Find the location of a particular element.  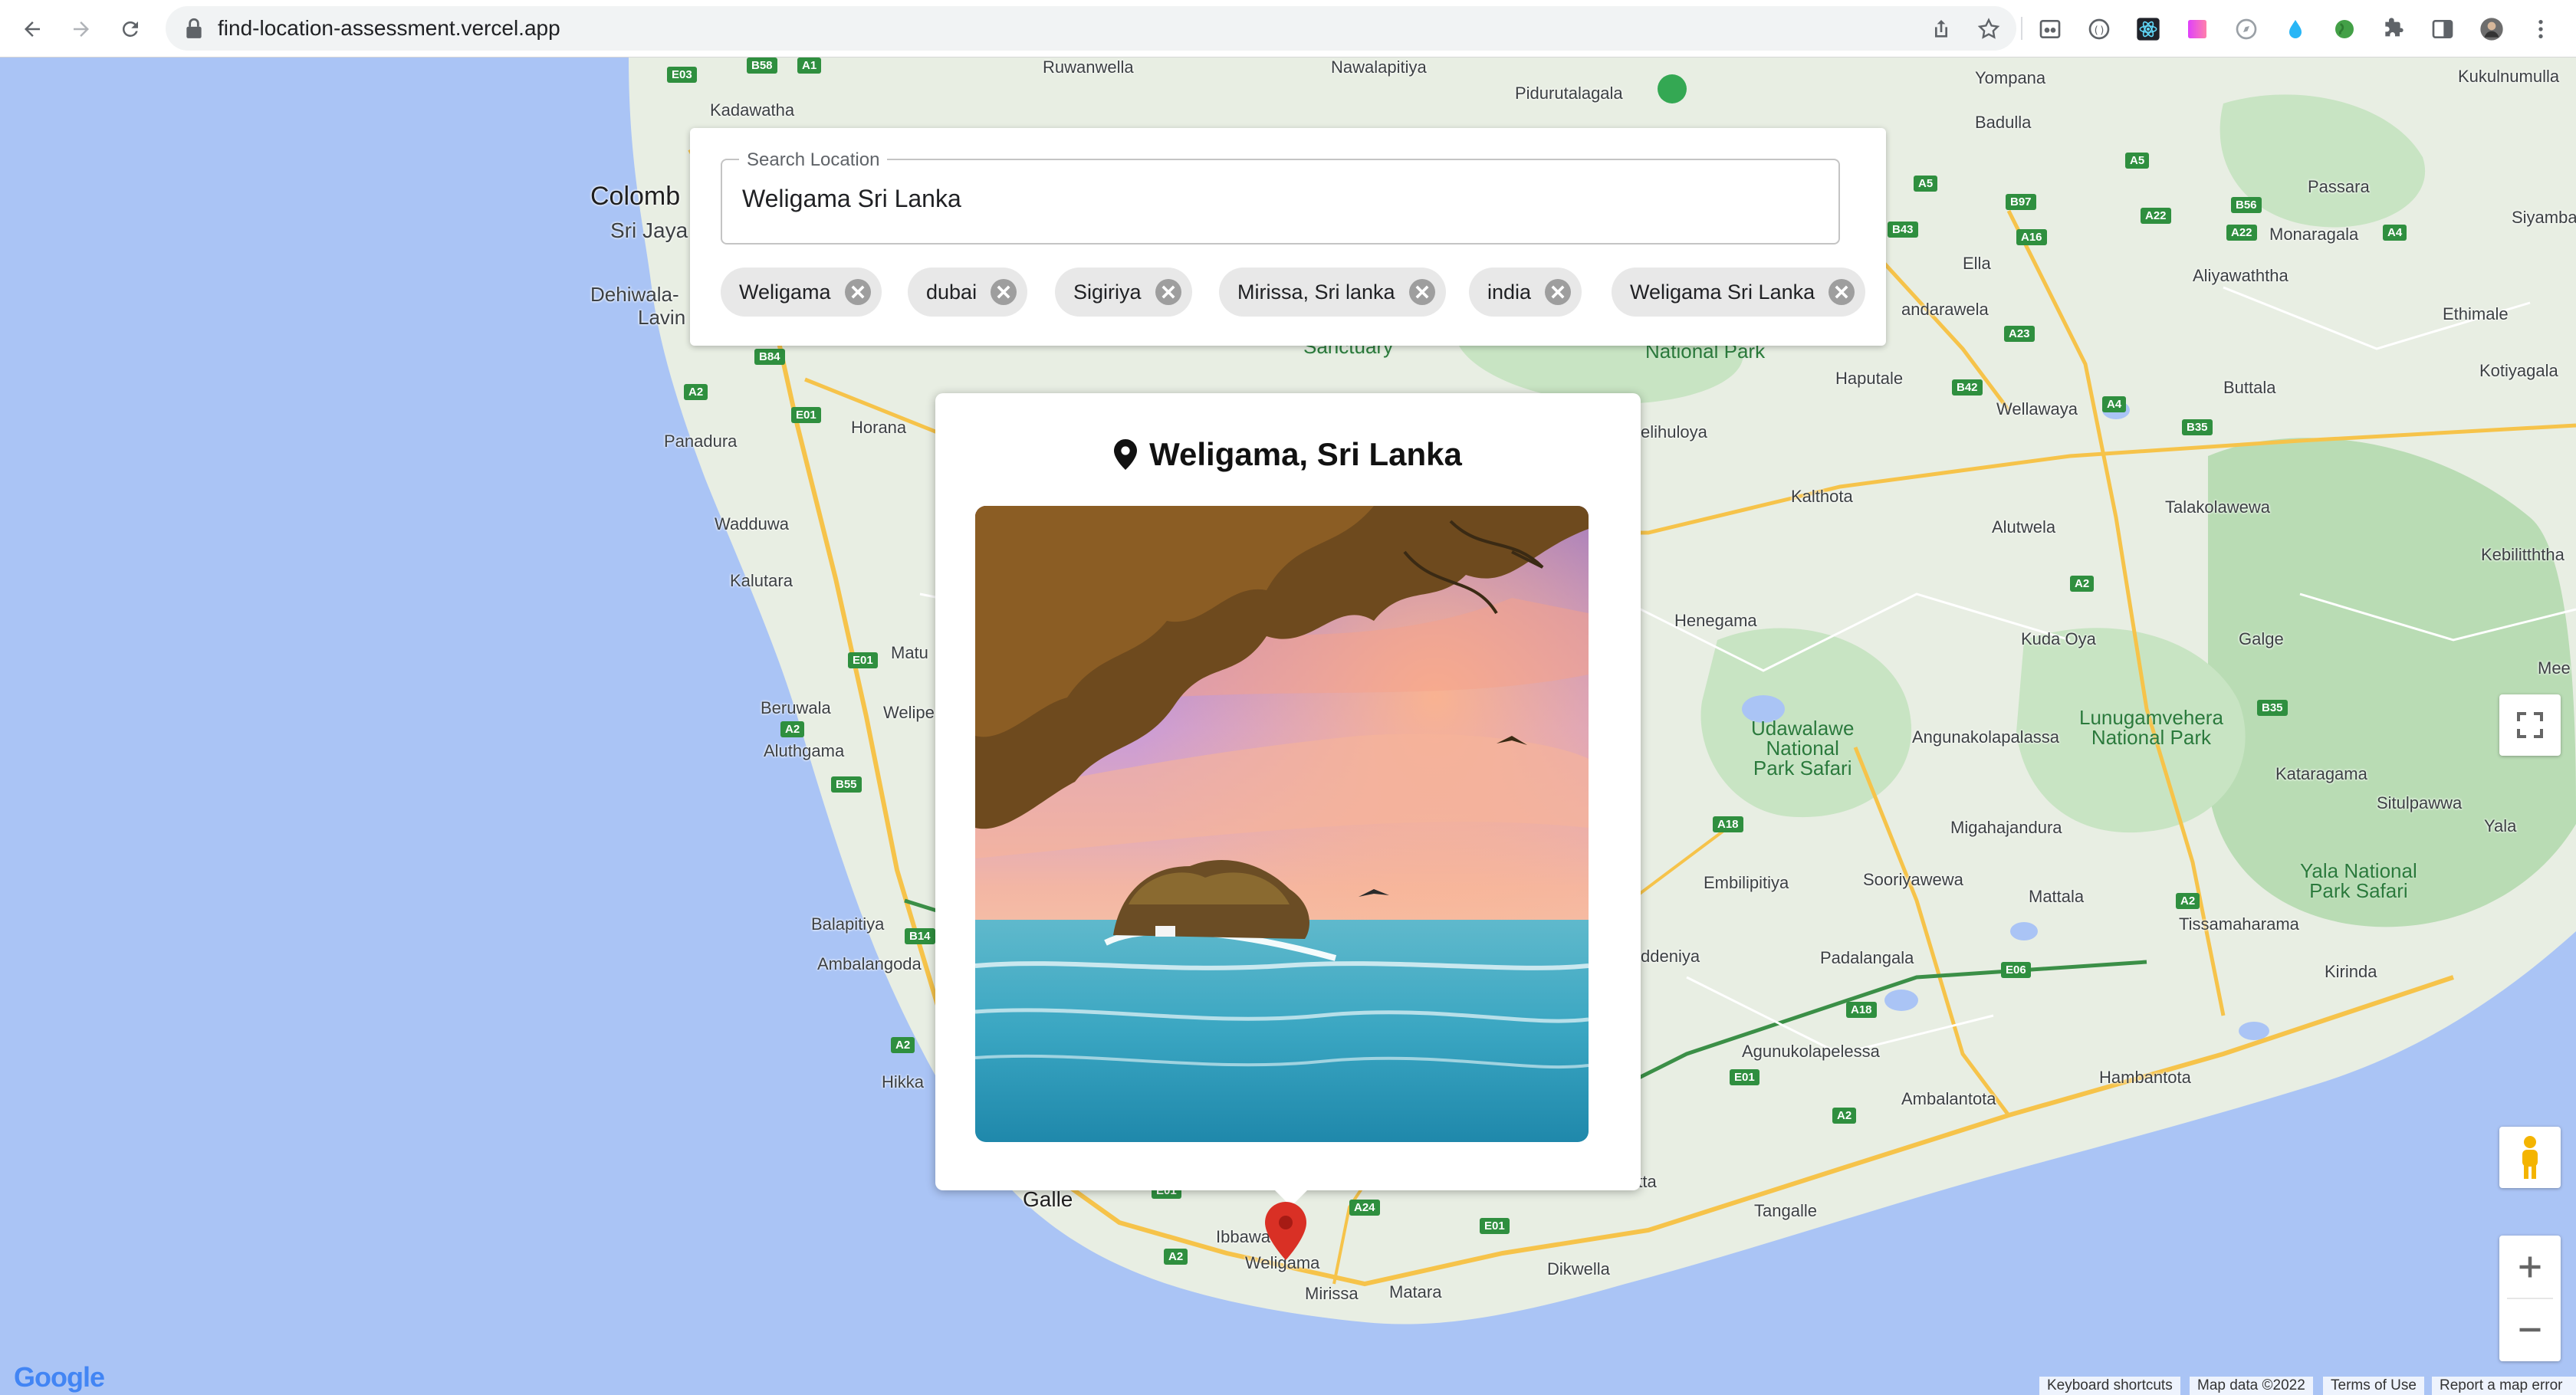

street-view-pegman is located at coordinates (2530, 1158).